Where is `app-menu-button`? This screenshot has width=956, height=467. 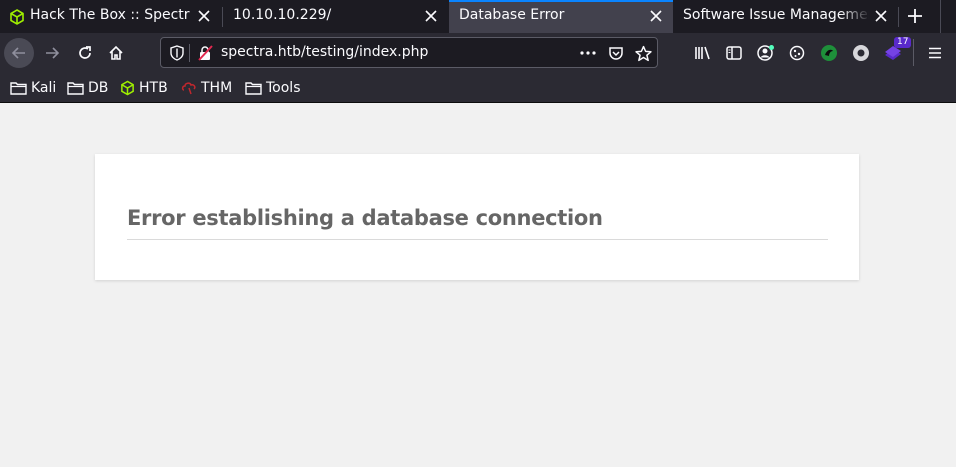
app-menu-button is located at coordinates (935, 53).